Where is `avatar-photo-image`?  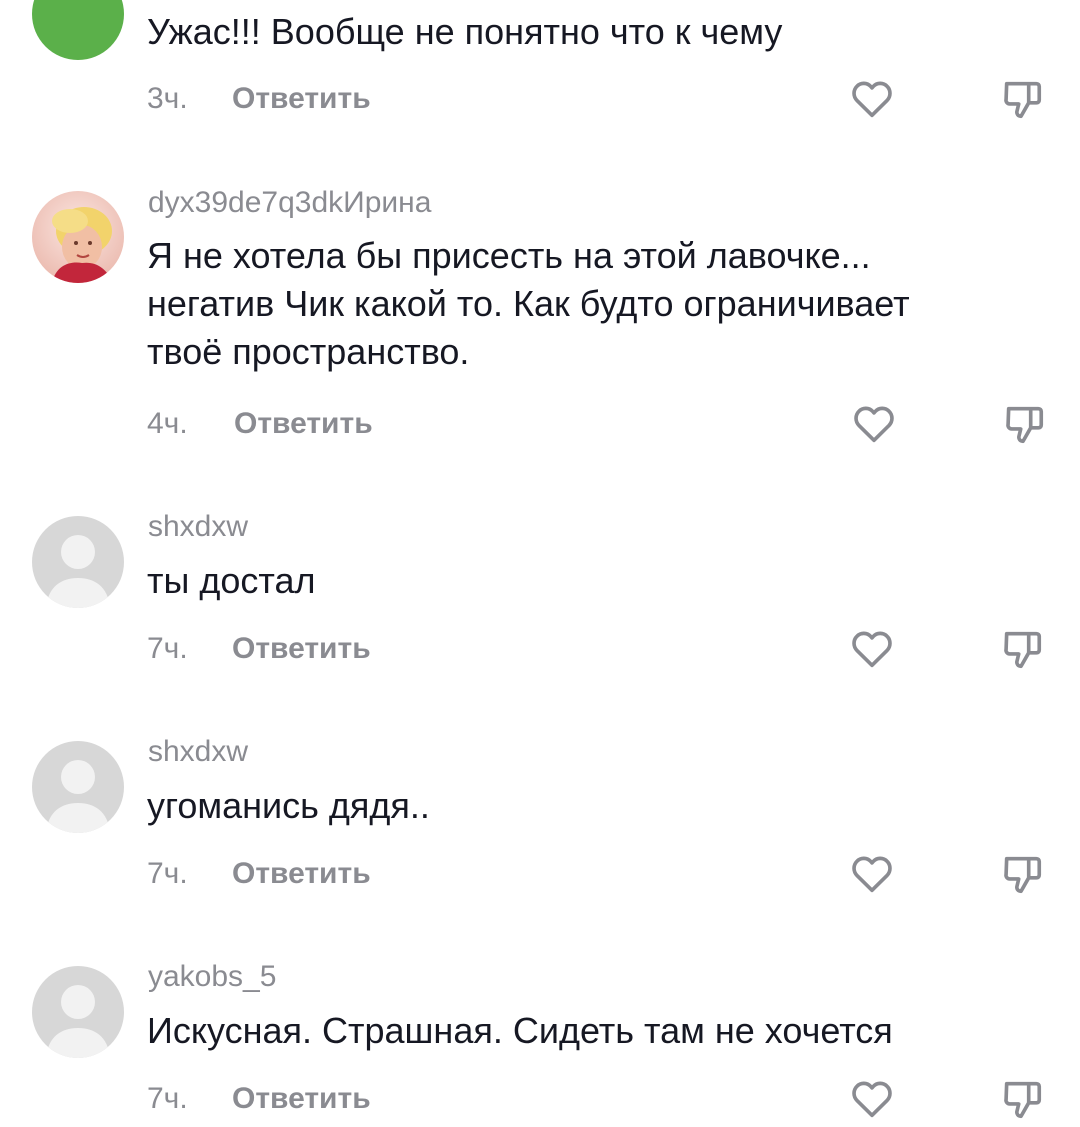 avatar-photo-image is located at coordinates (78, 237).